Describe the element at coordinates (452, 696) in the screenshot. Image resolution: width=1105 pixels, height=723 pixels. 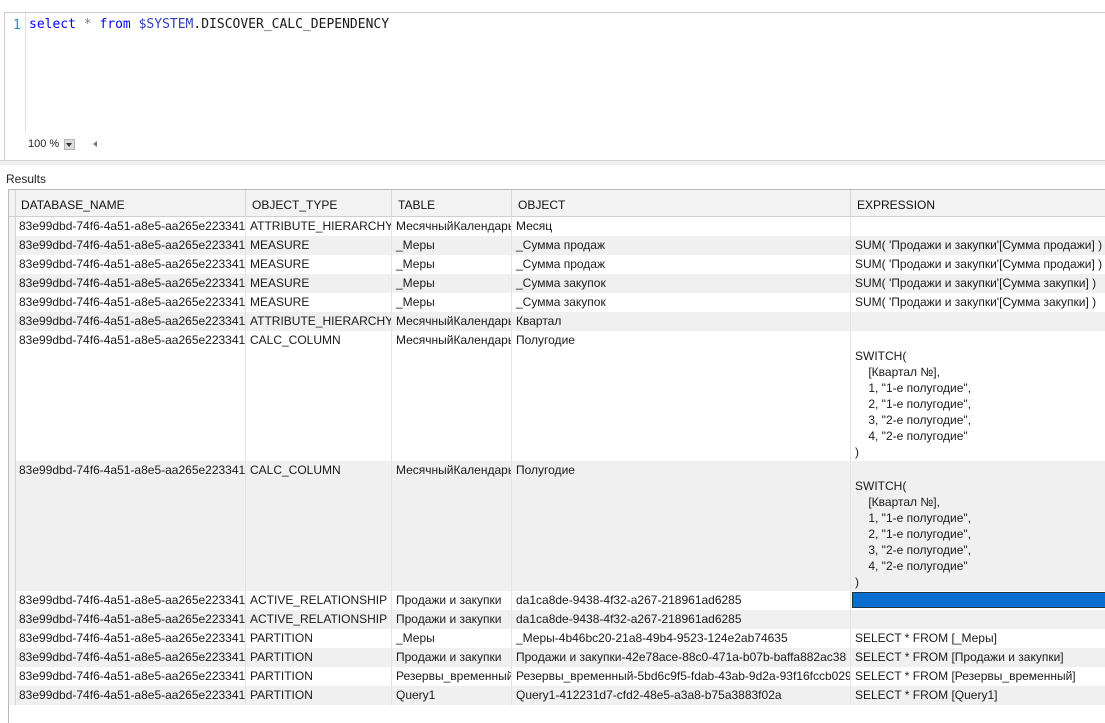
I see `cell-table: Query1` at that location.